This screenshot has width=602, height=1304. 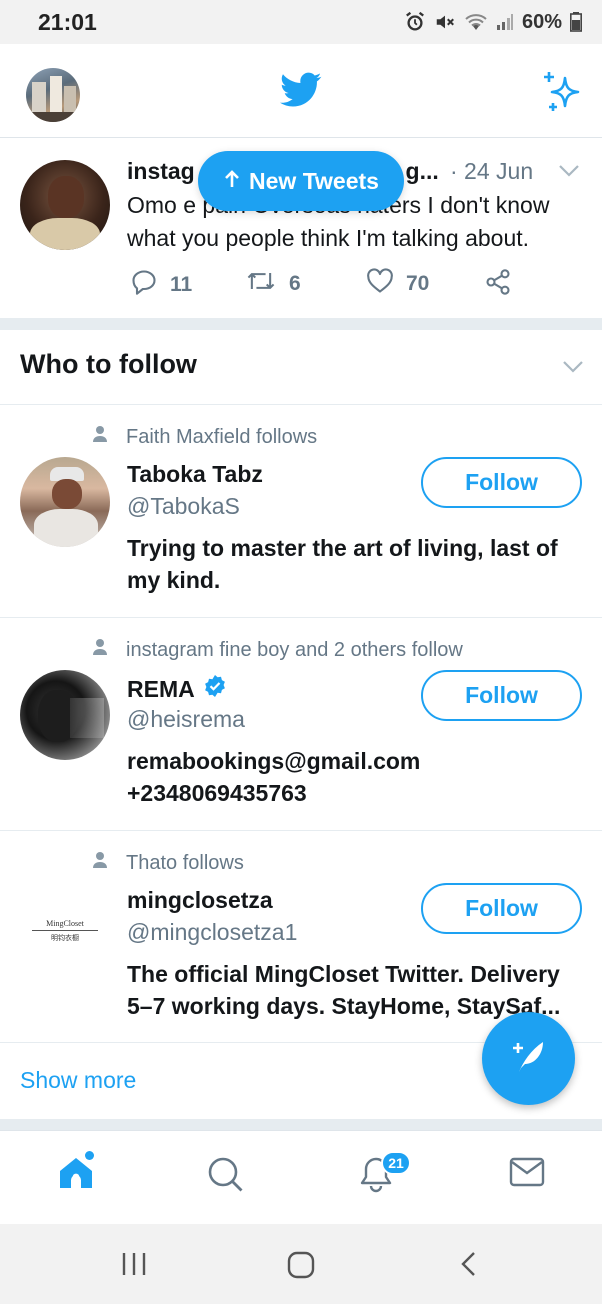 I want to click on share-icon, so click(x=498, y=285).